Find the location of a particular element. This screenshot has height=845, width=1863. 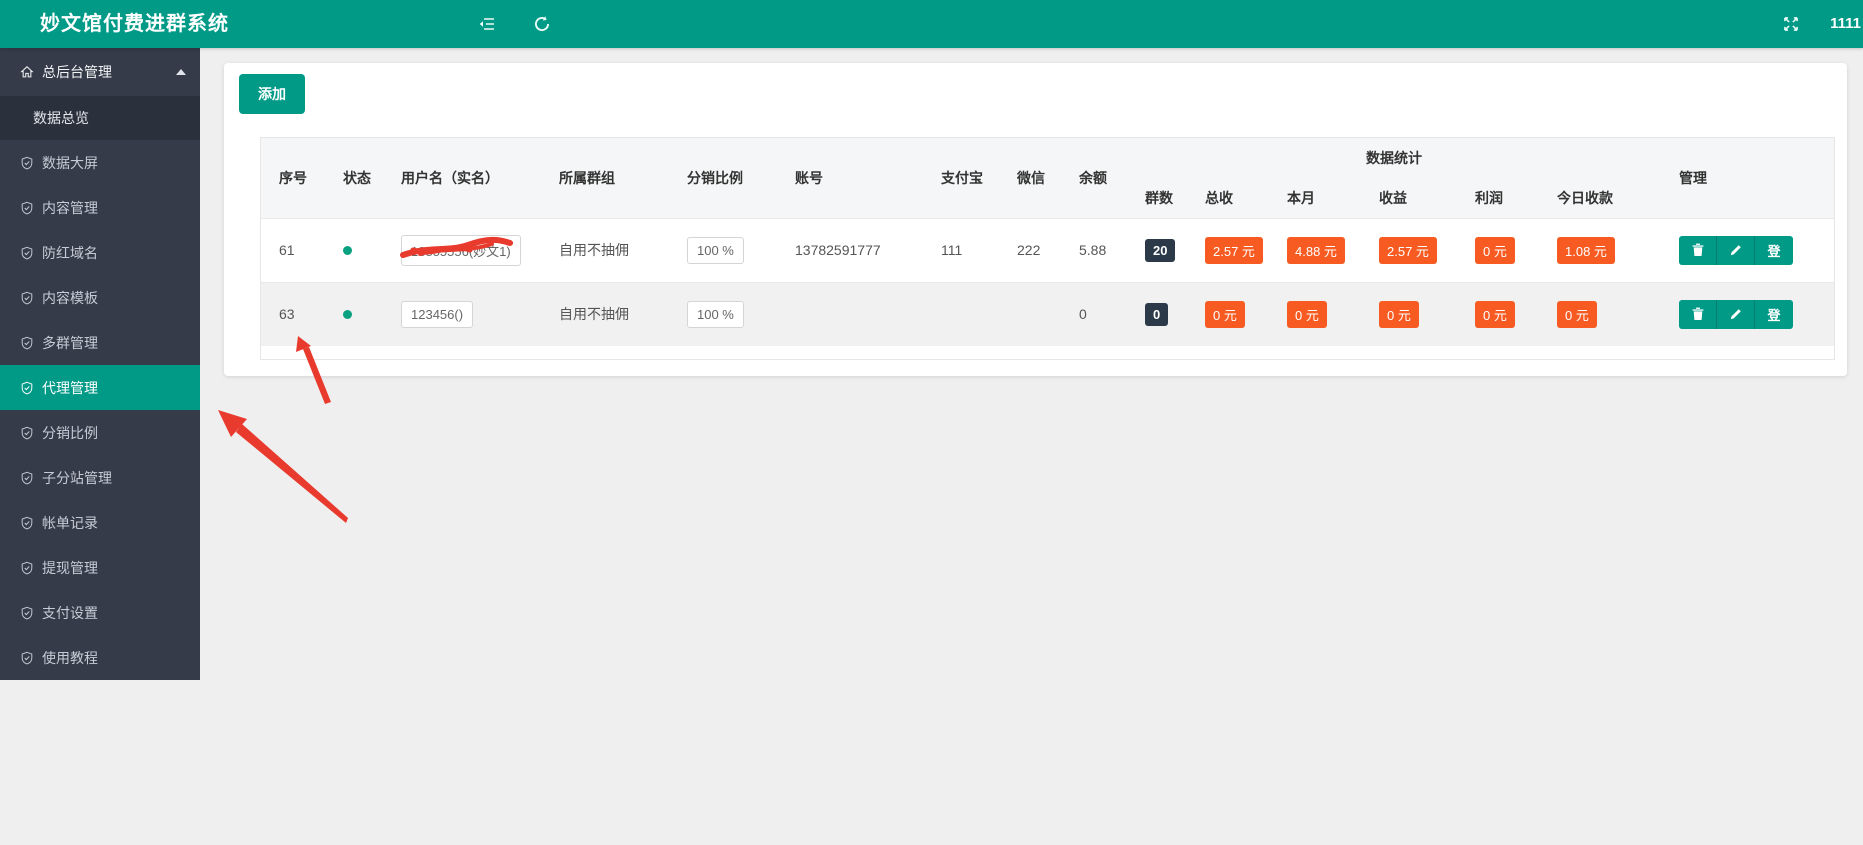

cell-income: 2.57 元 is located at coordinates (1409, 250).